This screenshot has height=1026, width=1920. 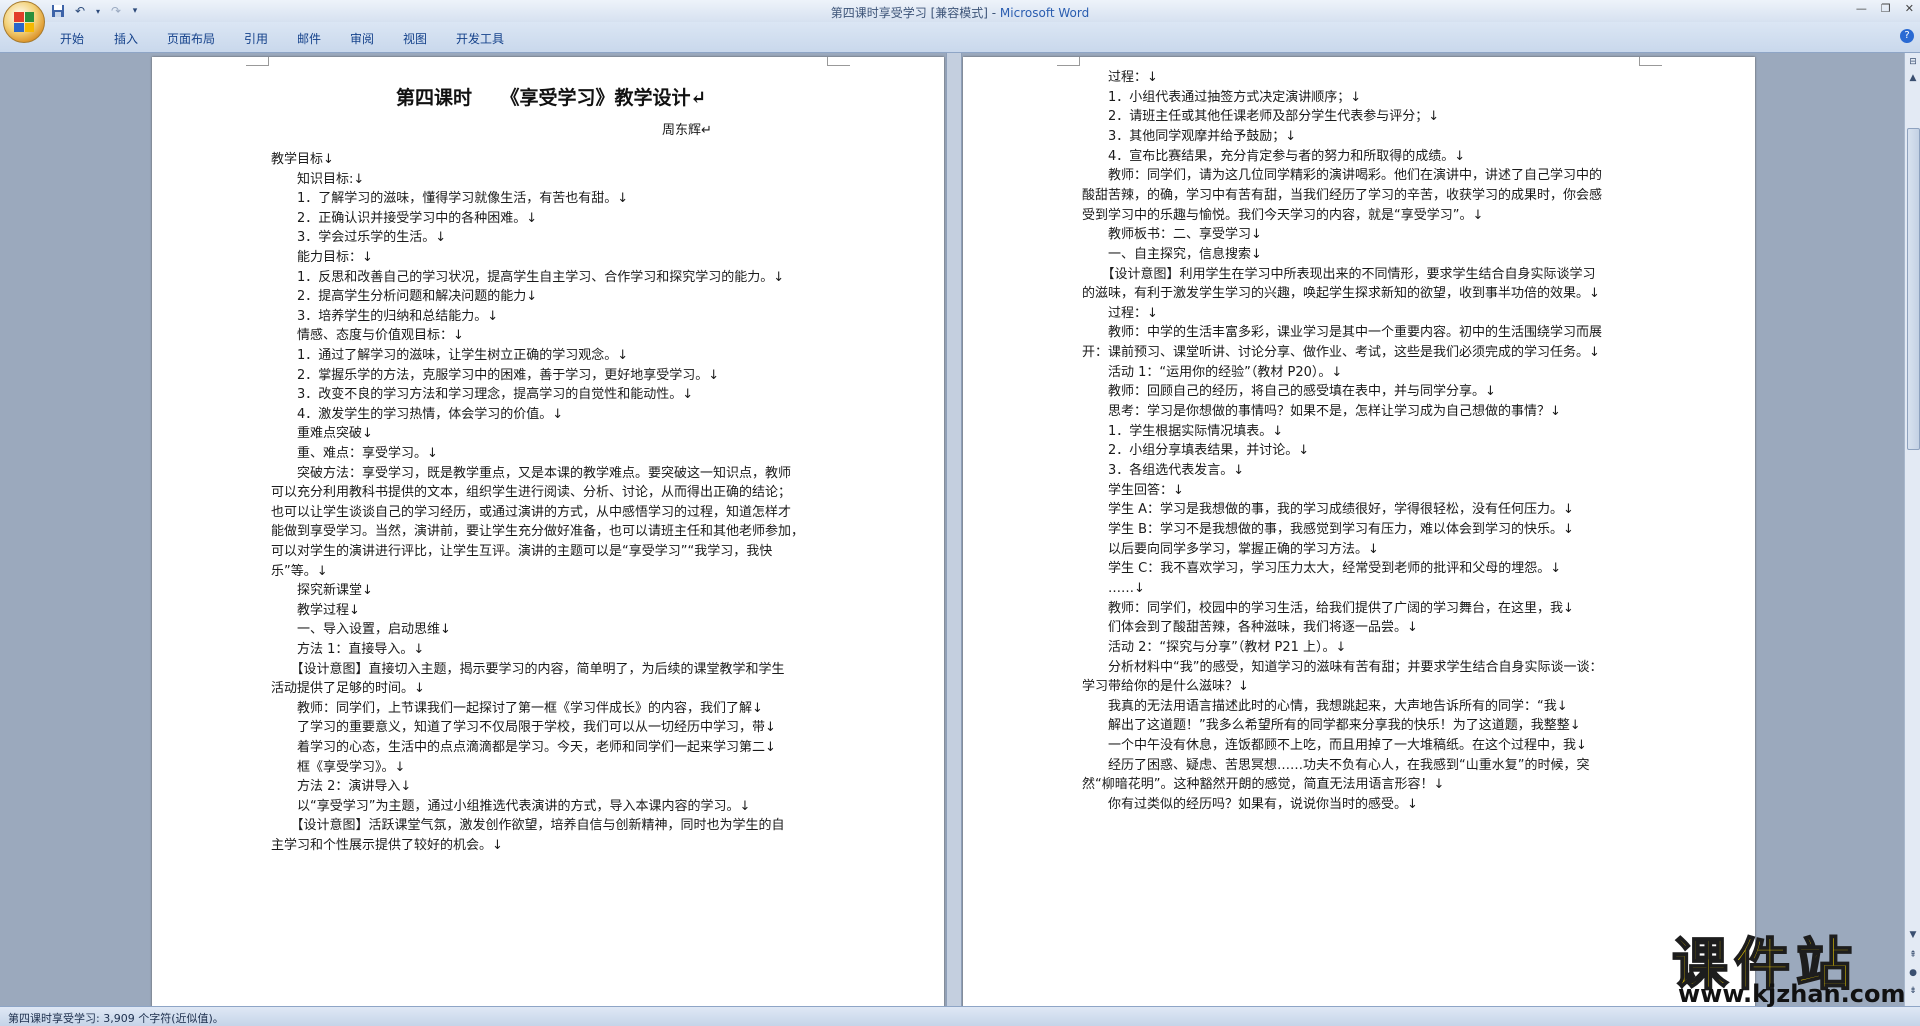 What do you see at coordinates (1342, 176) in the screenshot?
I see `text-line: 教师：同学们，请为这几位同学精彩的演讲喝彩。他们在演讲中，讲述了自己学习中的` at bounding box center [1342, 176].